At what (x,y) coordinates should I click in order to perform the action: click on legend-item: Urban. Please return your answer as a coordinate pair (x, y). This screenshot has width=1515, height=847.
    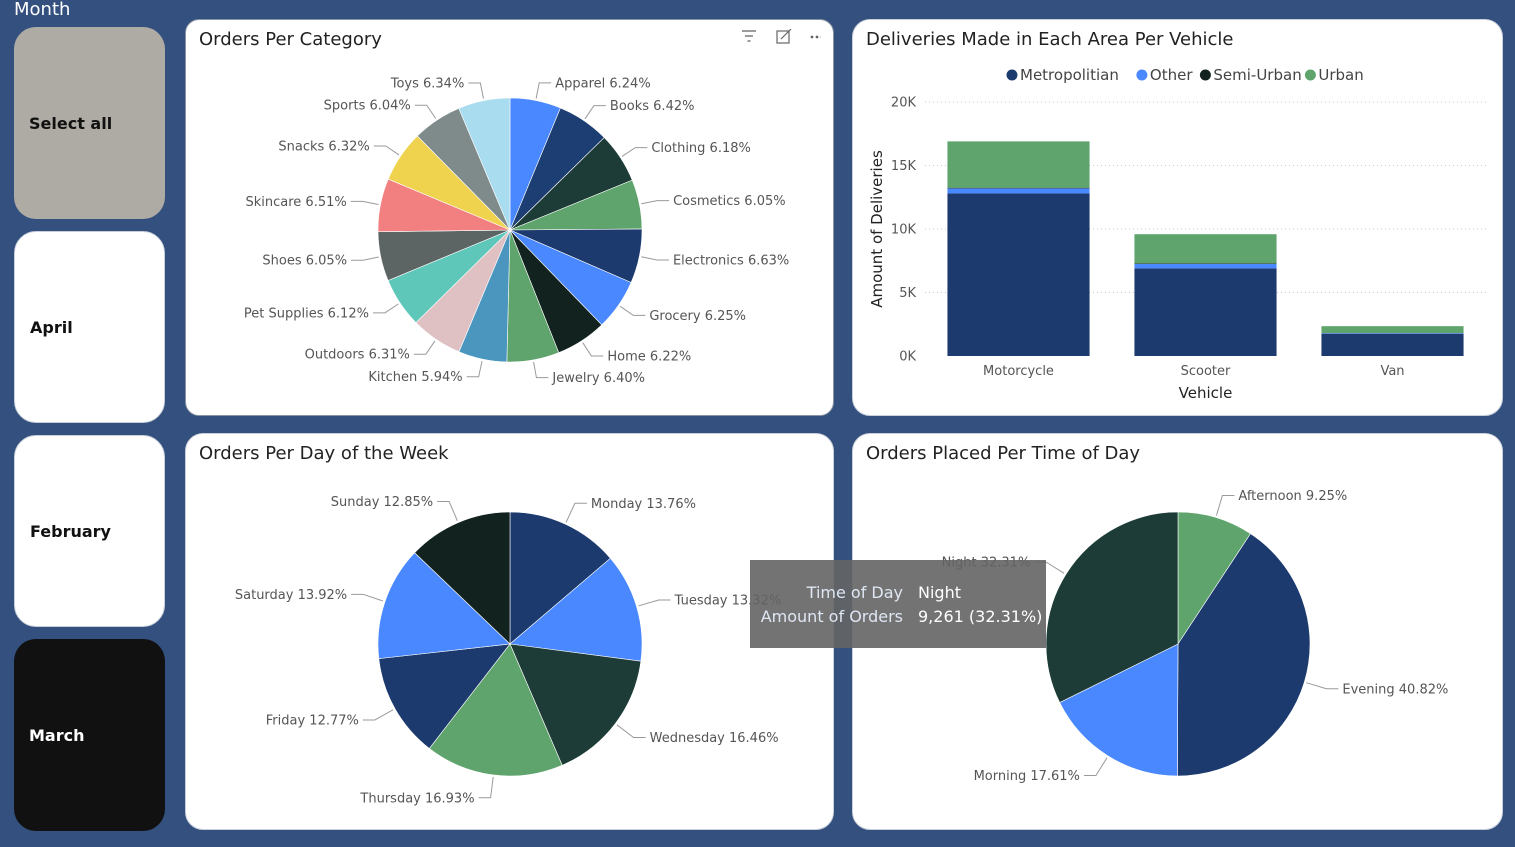
    Looking at the image, I should click on (1334, 75).